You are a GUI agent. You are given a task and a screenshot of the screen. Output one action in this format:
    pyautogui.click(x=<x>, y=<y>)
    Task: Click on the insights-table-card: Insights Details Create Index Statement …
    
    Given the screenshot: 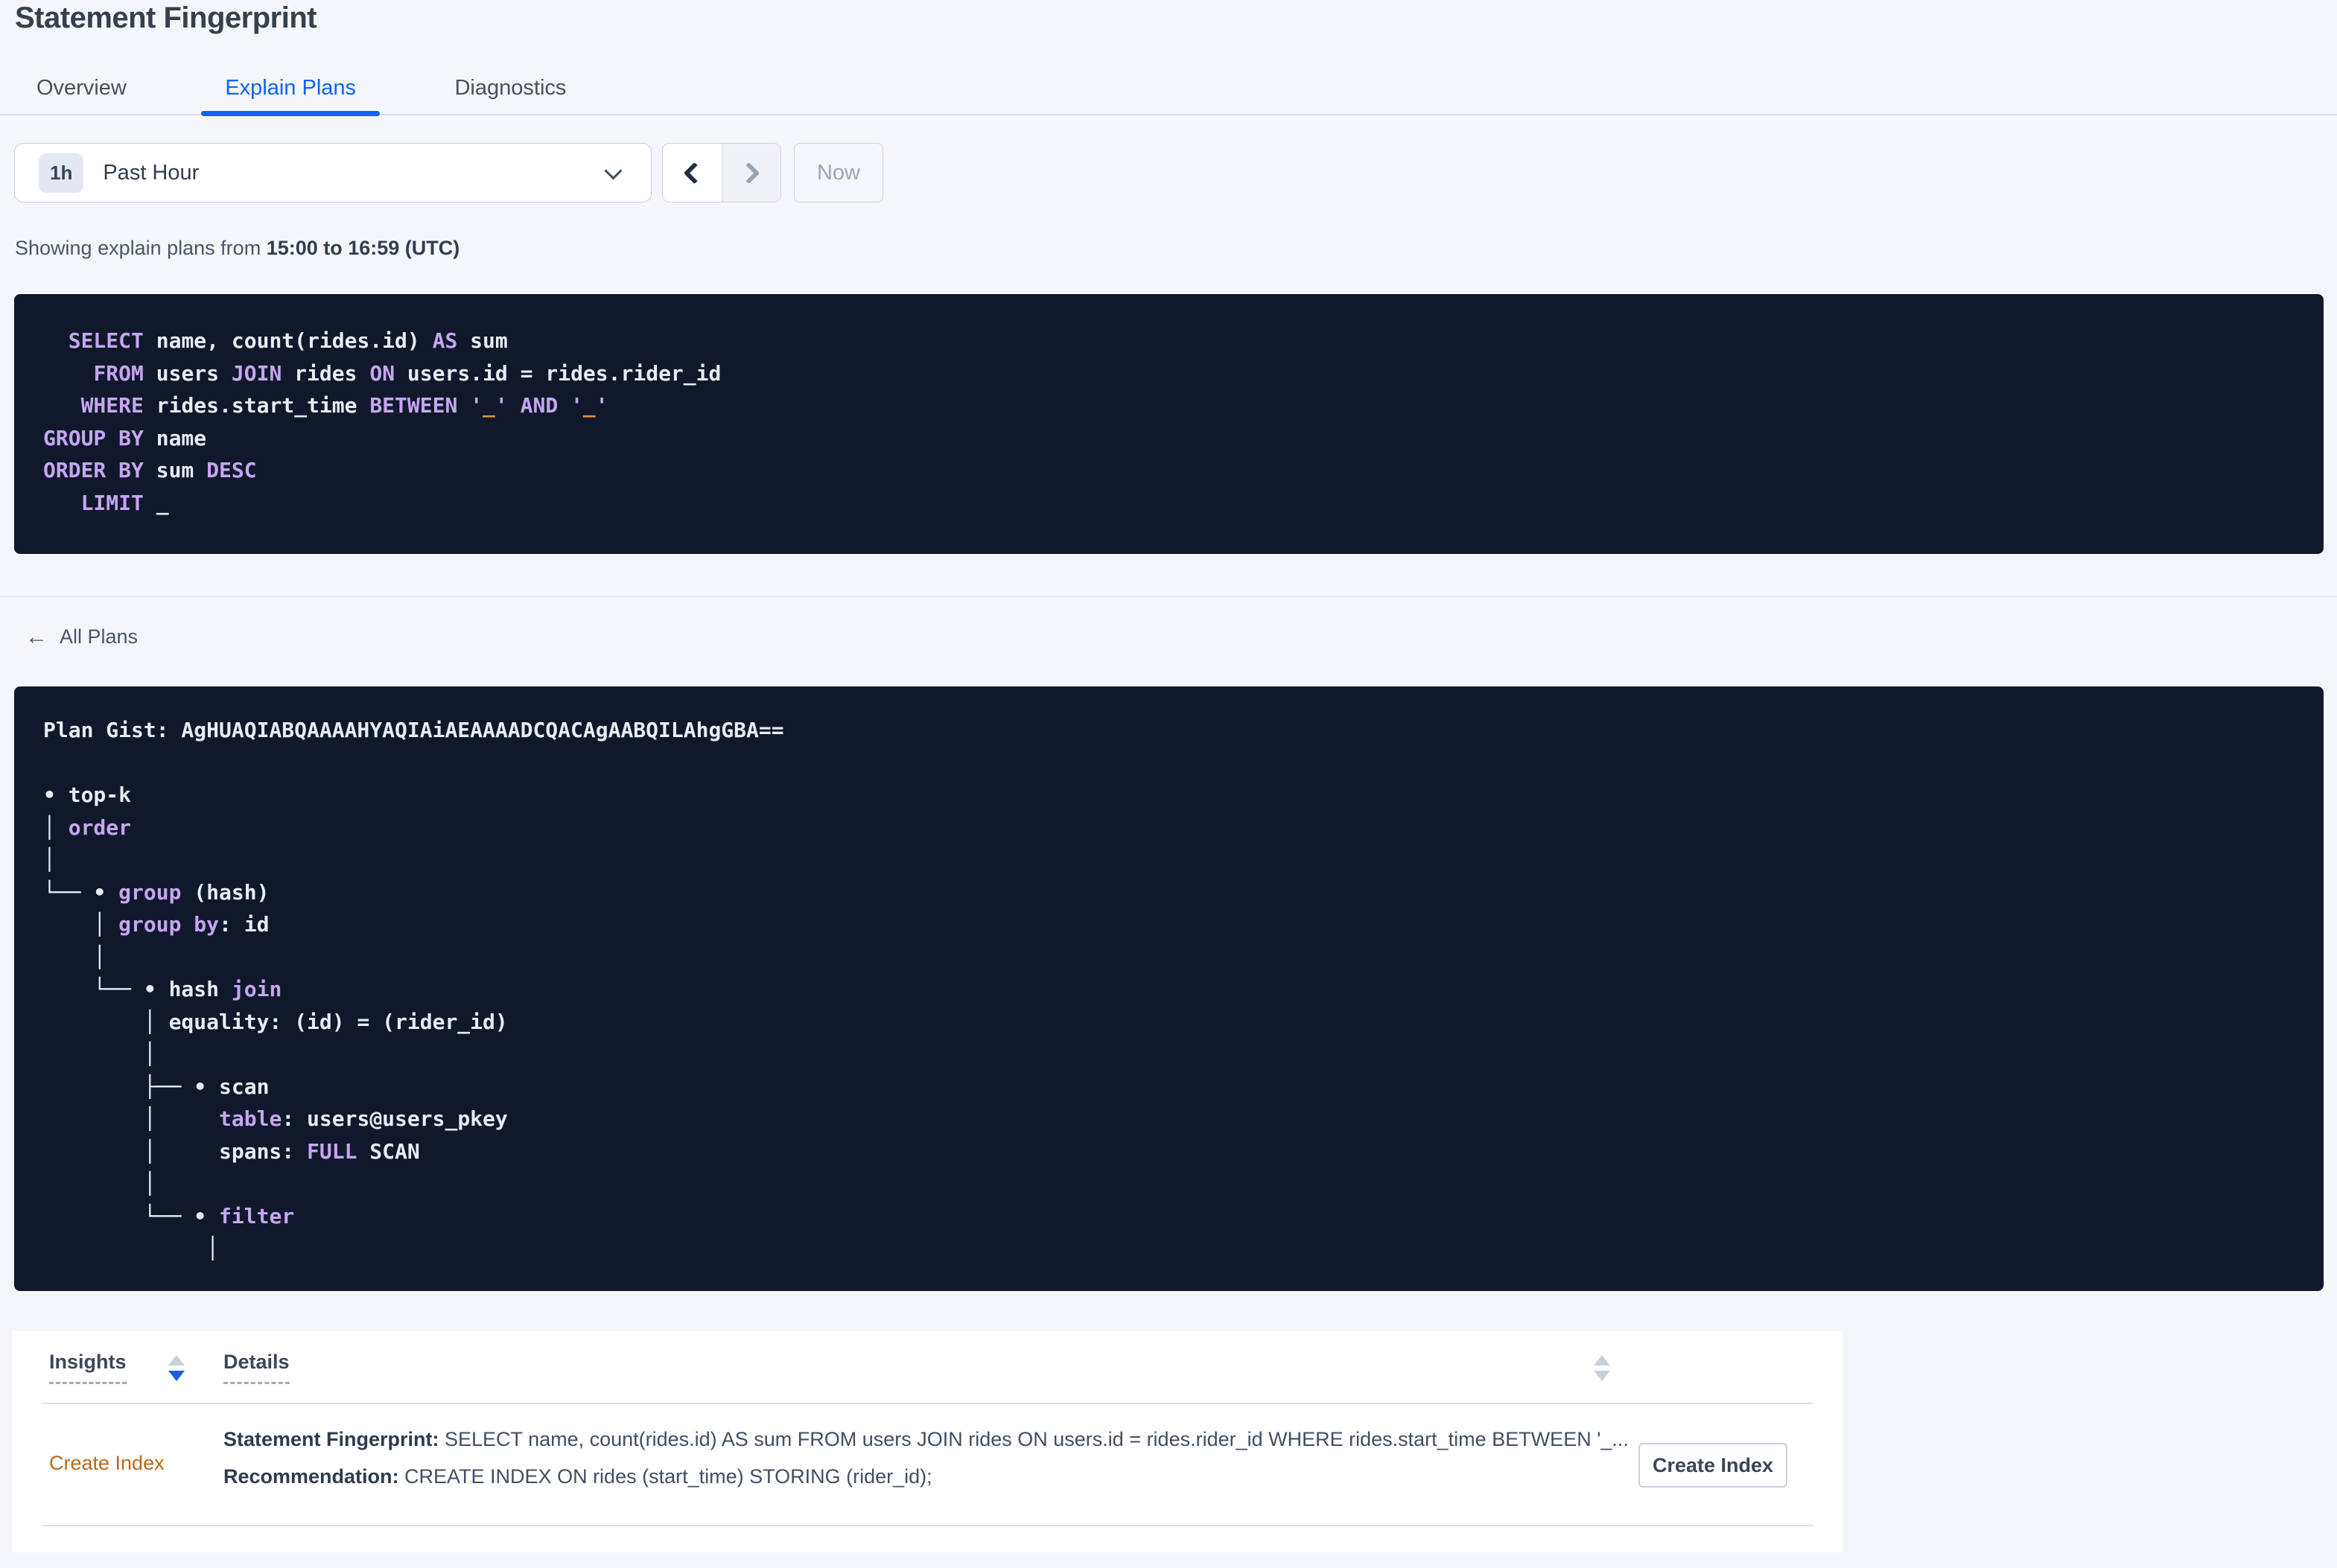 What is the action you would take?
    pyautogui.click(x=927, y=1441)
    